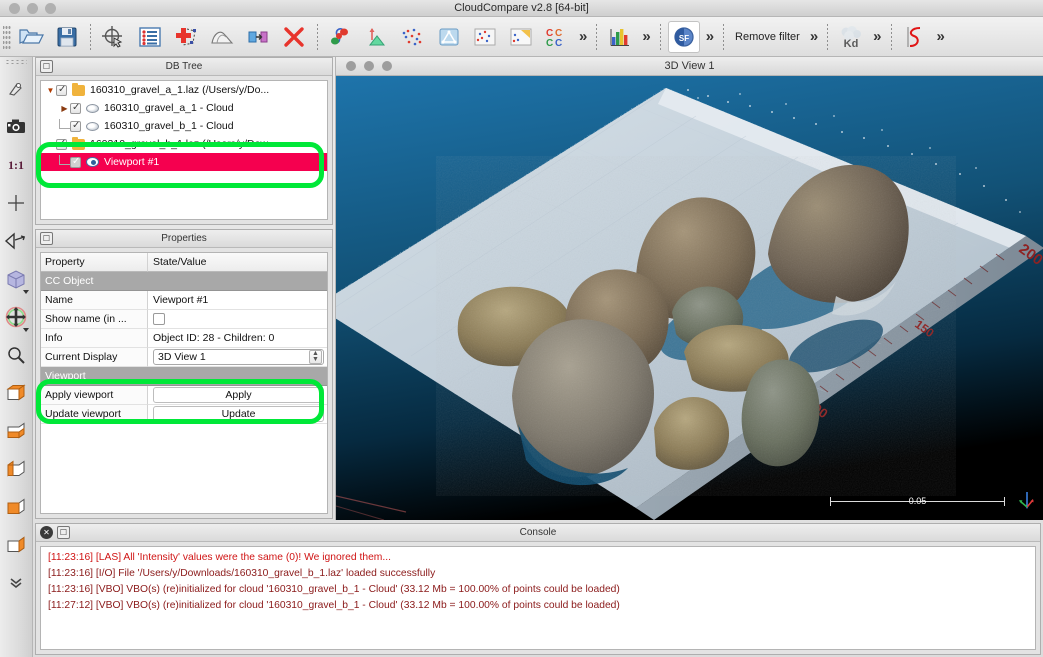 The width and height of the screenshot is (1043, 657). What do you see at coordinates (16, 203) in the screenshot?
I see `set-pivot-icon` at bounding box center [16, 203].